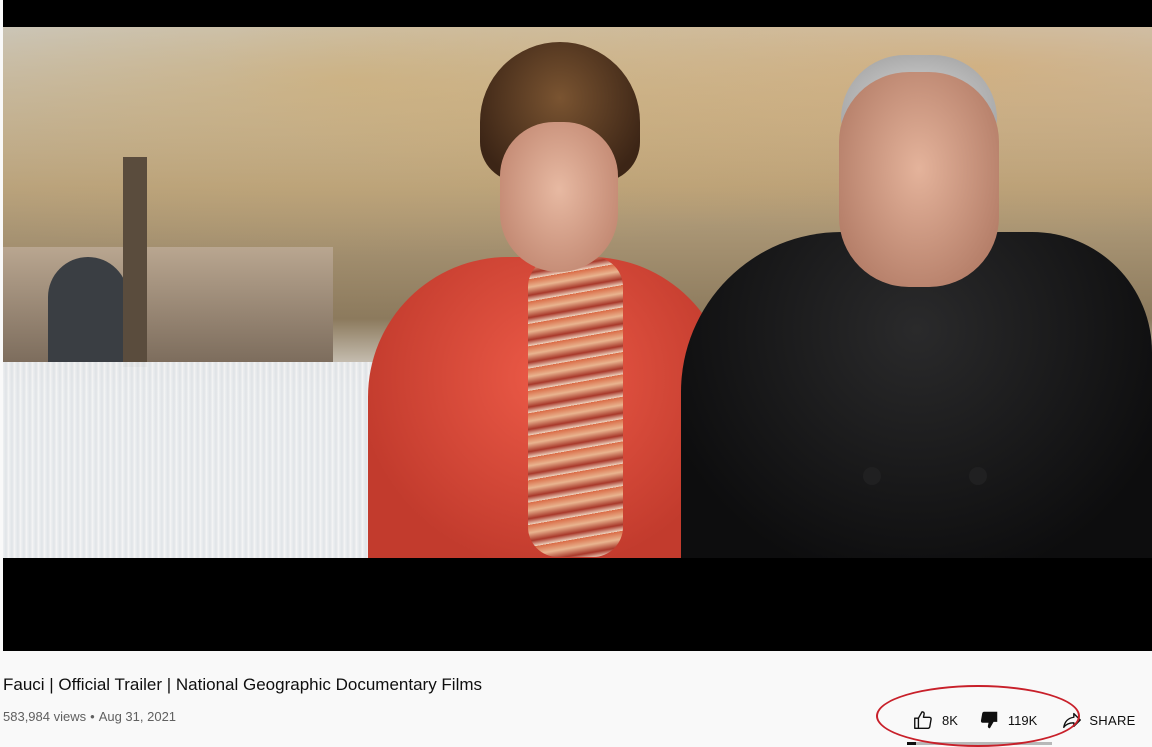 Image resolution: width=1152 pixels, height=747 pixels. Describe the element at coordinates (935, 720) in the screenshot. I see `like-button: 8K` at that location.